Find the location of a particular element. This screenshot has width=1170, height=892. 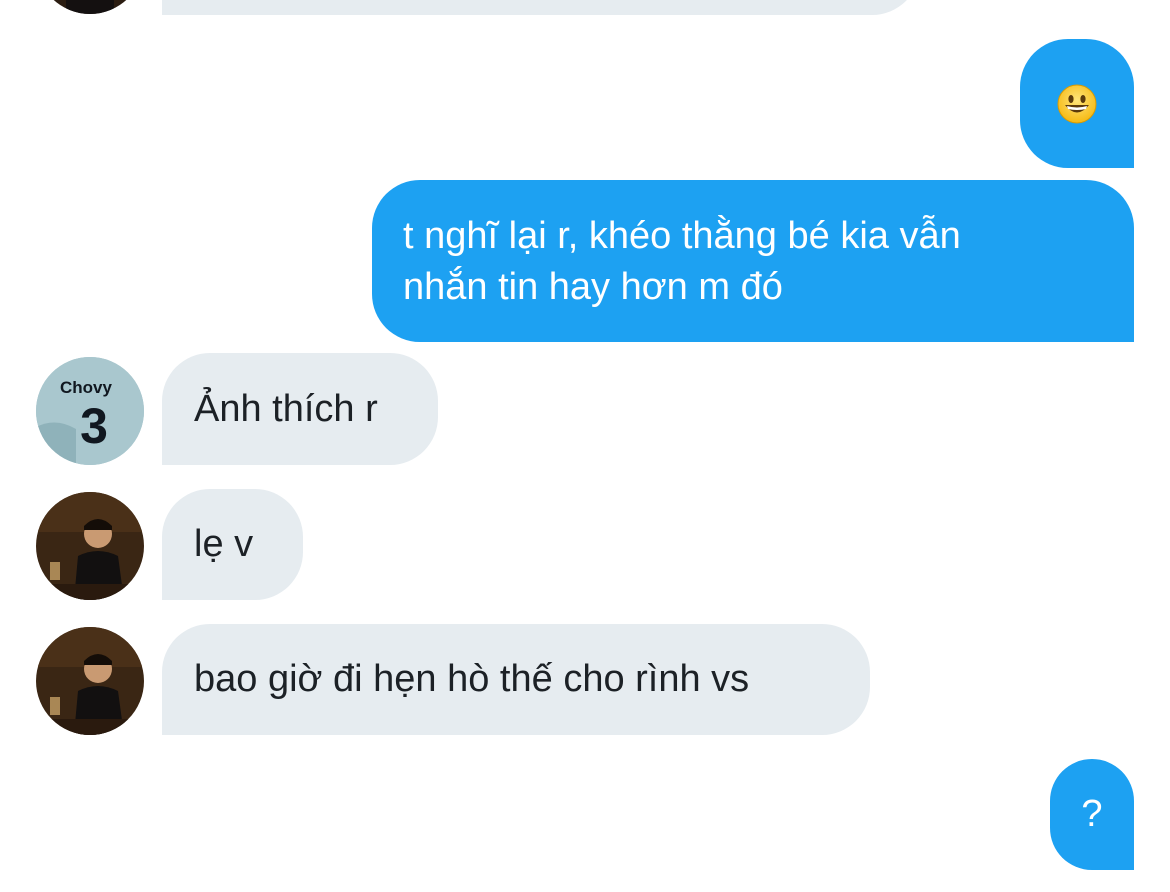

message-text: Ảnh thích r is located at coordinates (286, 408).